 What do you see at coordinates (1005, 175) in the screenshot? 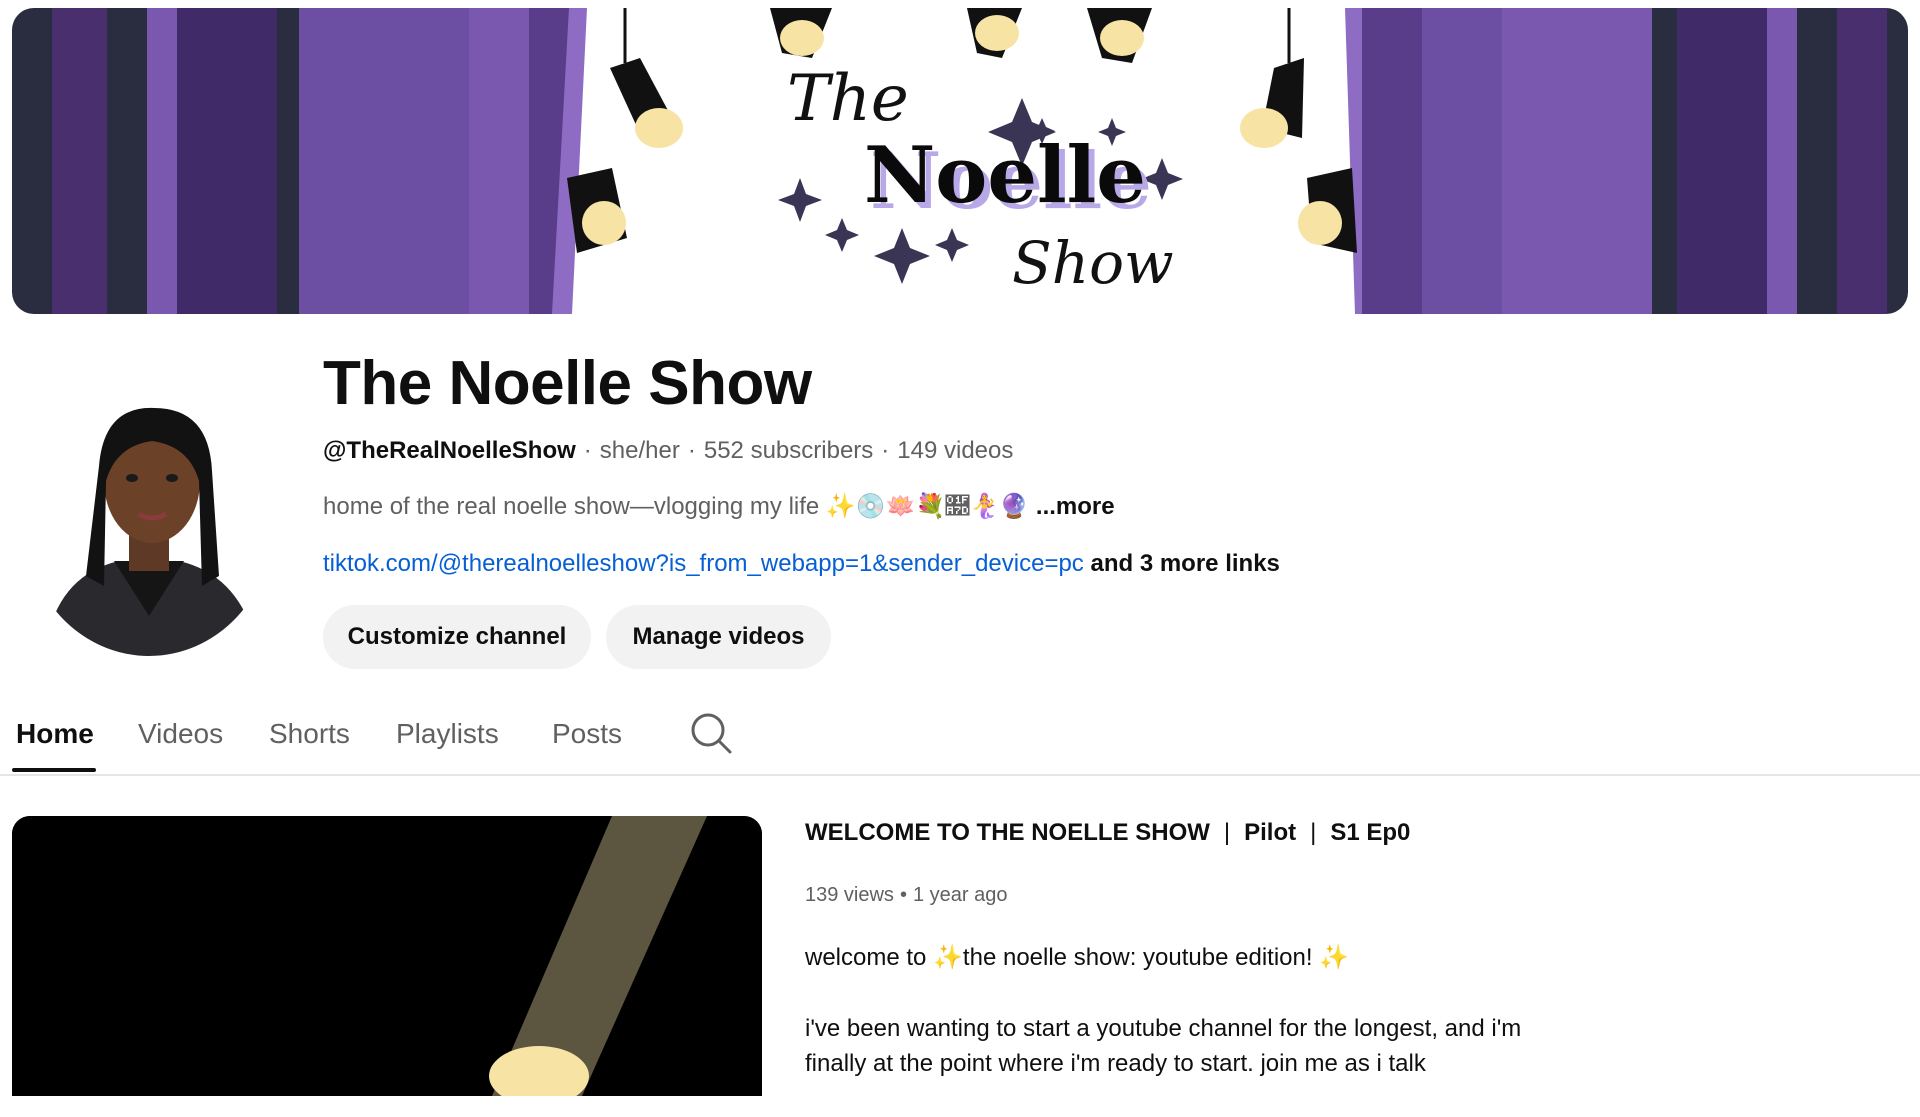
I see `svg-text: Noelle` at bounding box center [1005, 175].